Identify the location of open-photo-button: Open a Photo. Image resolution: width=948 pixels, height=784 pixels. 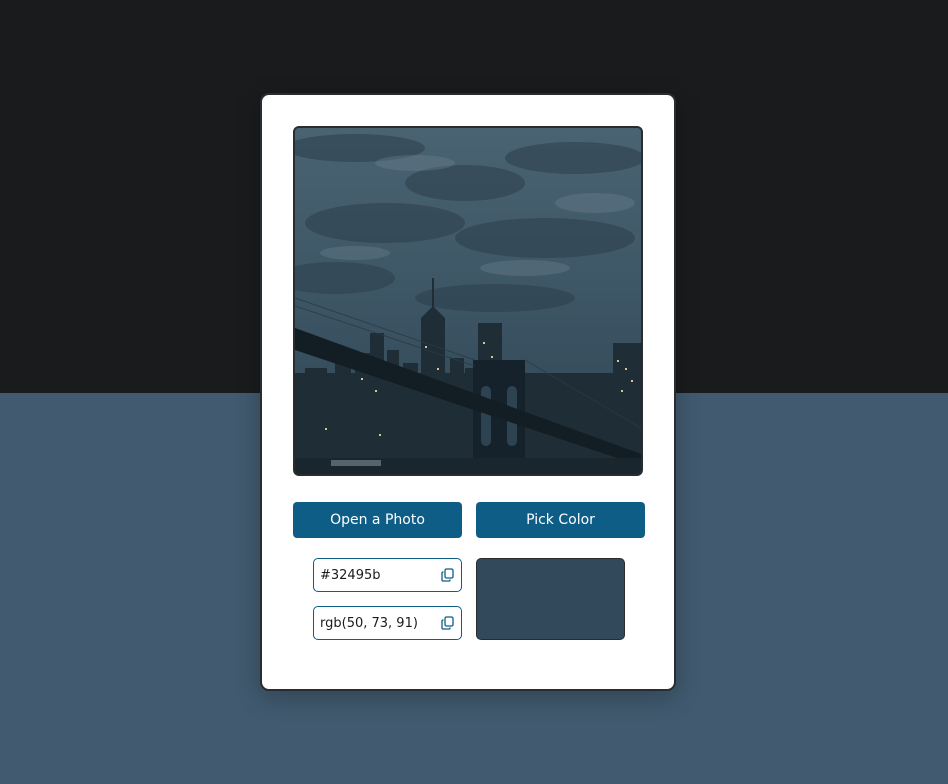
(377, 520).